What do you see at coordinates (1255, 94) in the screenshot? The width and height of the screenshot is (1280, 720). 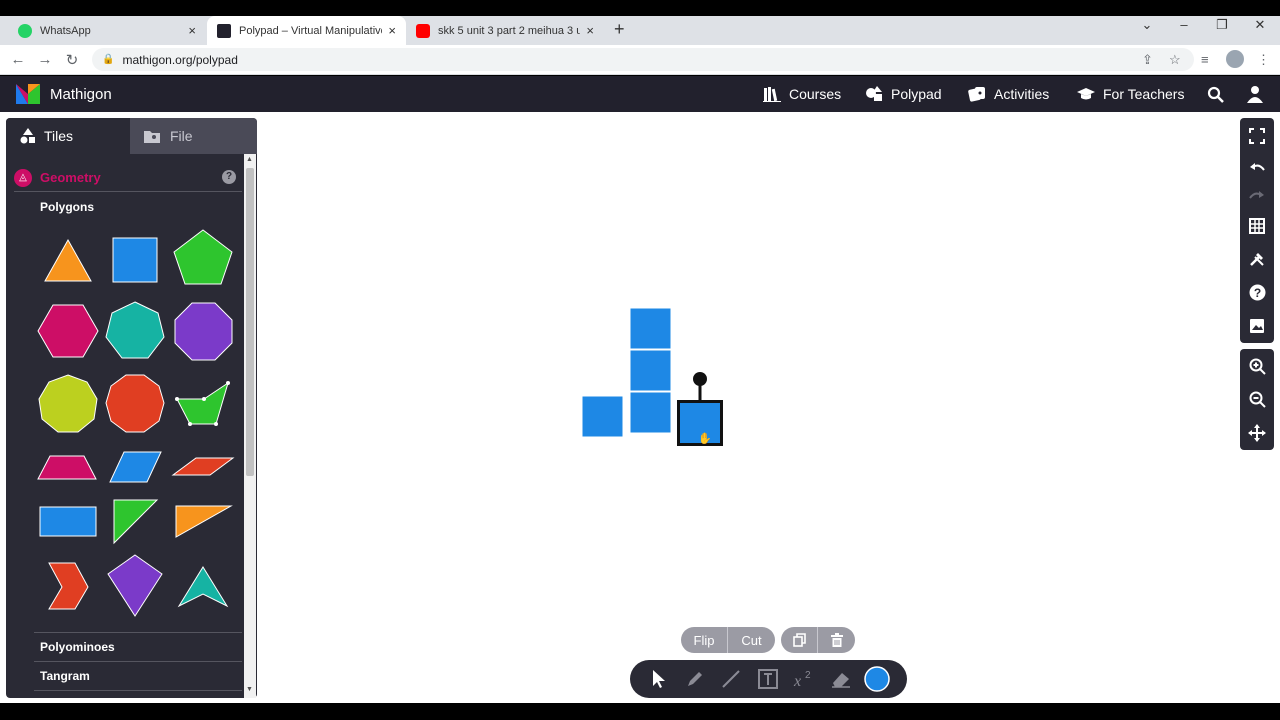 I see `user-icon` at bounding box center [1255, 94].